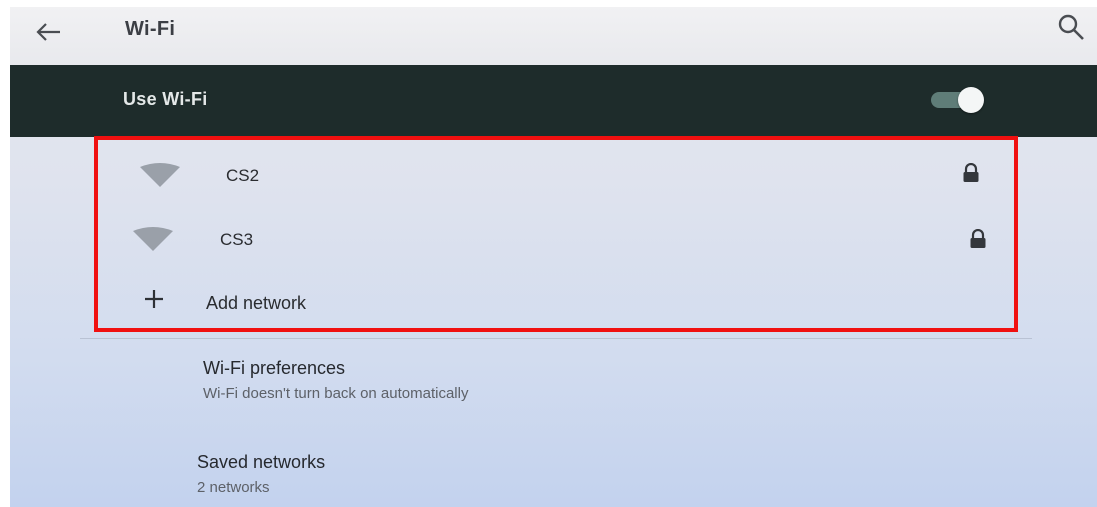 This screenshot has height=507, width=1097. Describe the element at coordinates (243, 175) in the screenshot. I see `network-name: CS2` at that location.